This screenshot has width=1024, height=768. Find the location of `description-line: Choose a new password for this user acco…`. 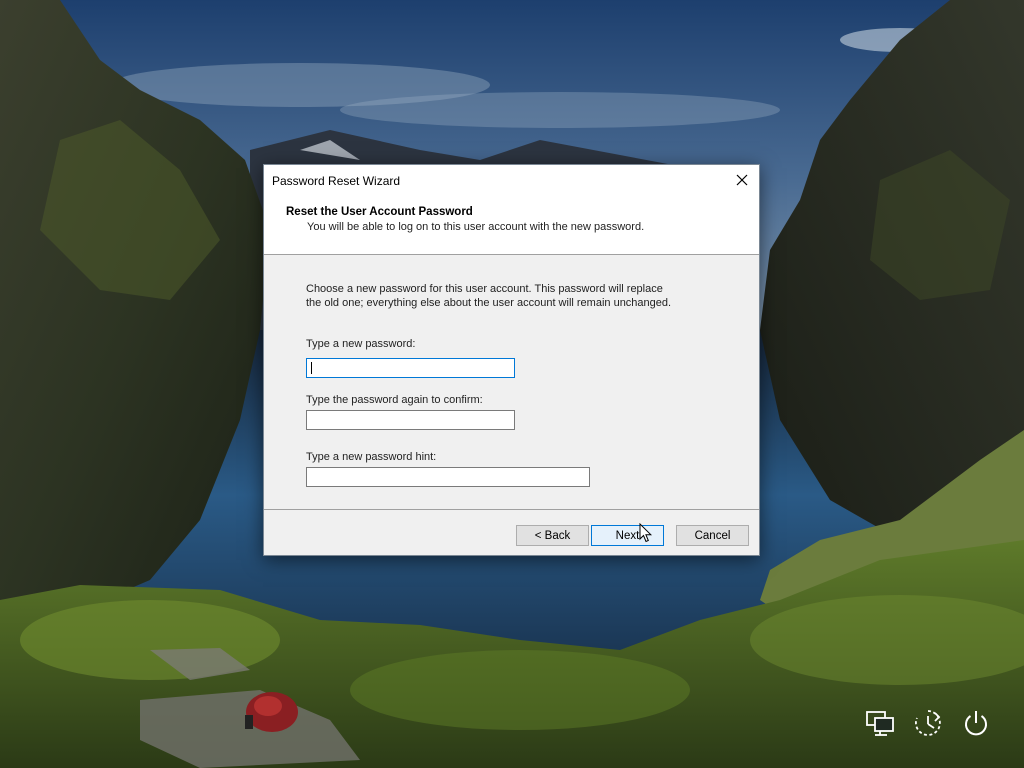

description-line: Choose a new password for this user acco… is located at coordinates (484, 289).